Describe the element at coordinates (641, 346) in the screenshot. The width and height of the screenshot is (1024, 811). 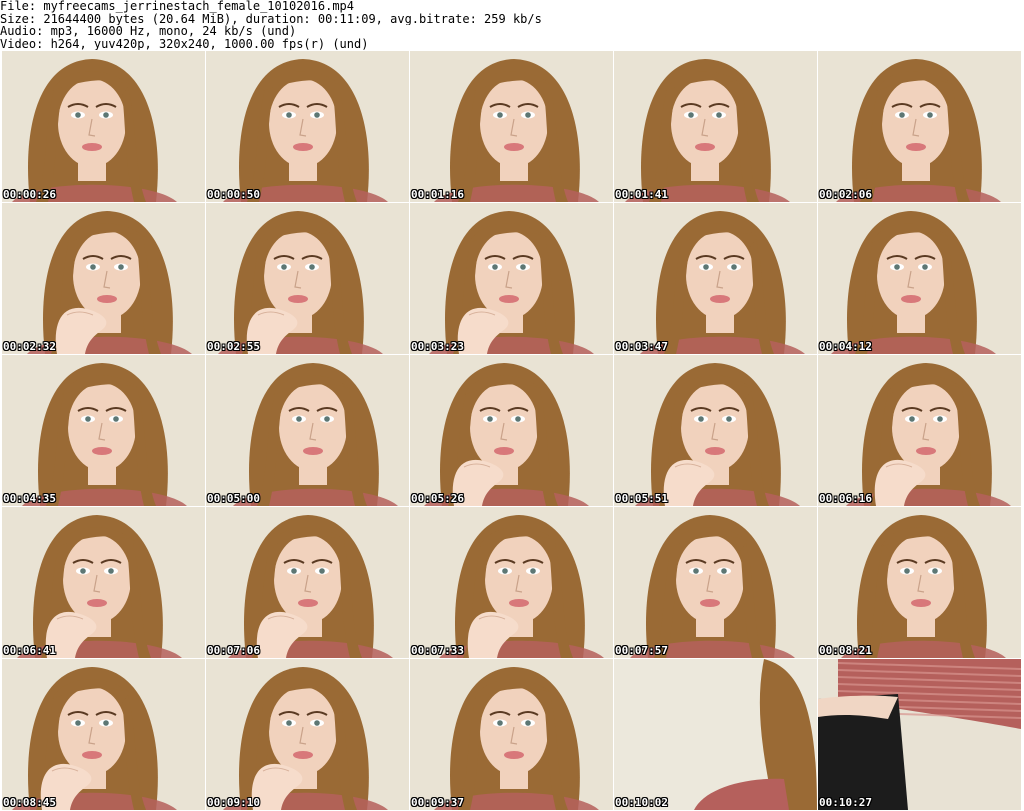
I see `frame-timestamp: 00:03:47` at that location.